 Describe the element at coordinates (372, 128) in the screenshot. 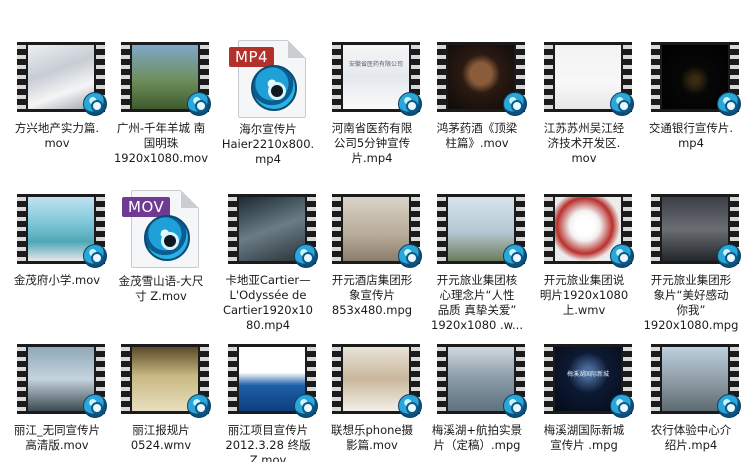

I see `file-name-line: 河南省医药有限` at that location.